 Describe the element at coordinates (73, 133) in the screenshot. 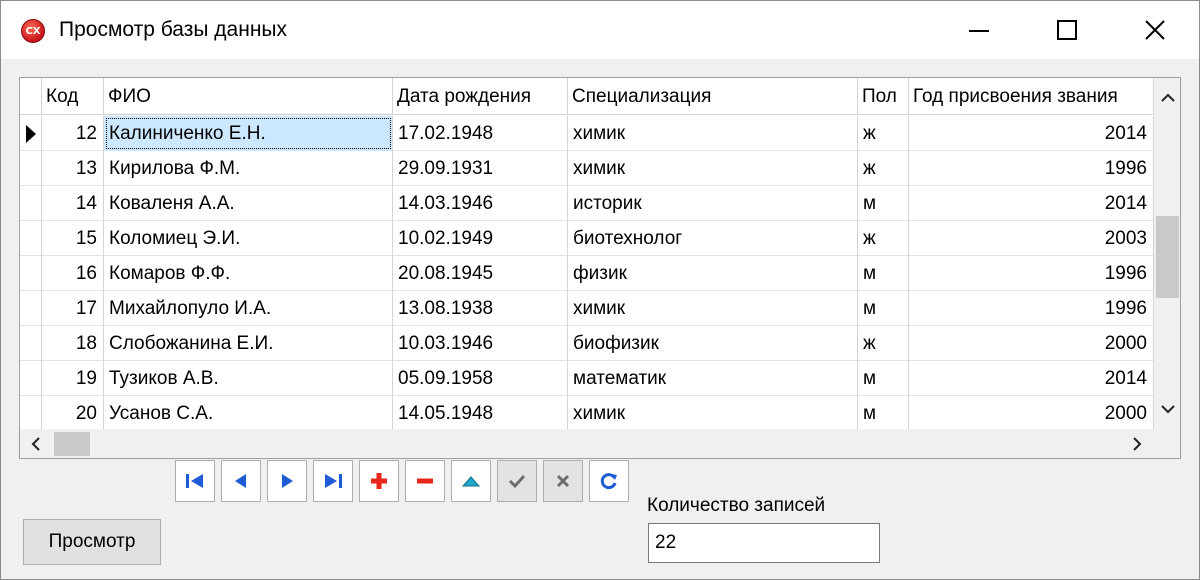

I see `cell-code: 12` at that location.